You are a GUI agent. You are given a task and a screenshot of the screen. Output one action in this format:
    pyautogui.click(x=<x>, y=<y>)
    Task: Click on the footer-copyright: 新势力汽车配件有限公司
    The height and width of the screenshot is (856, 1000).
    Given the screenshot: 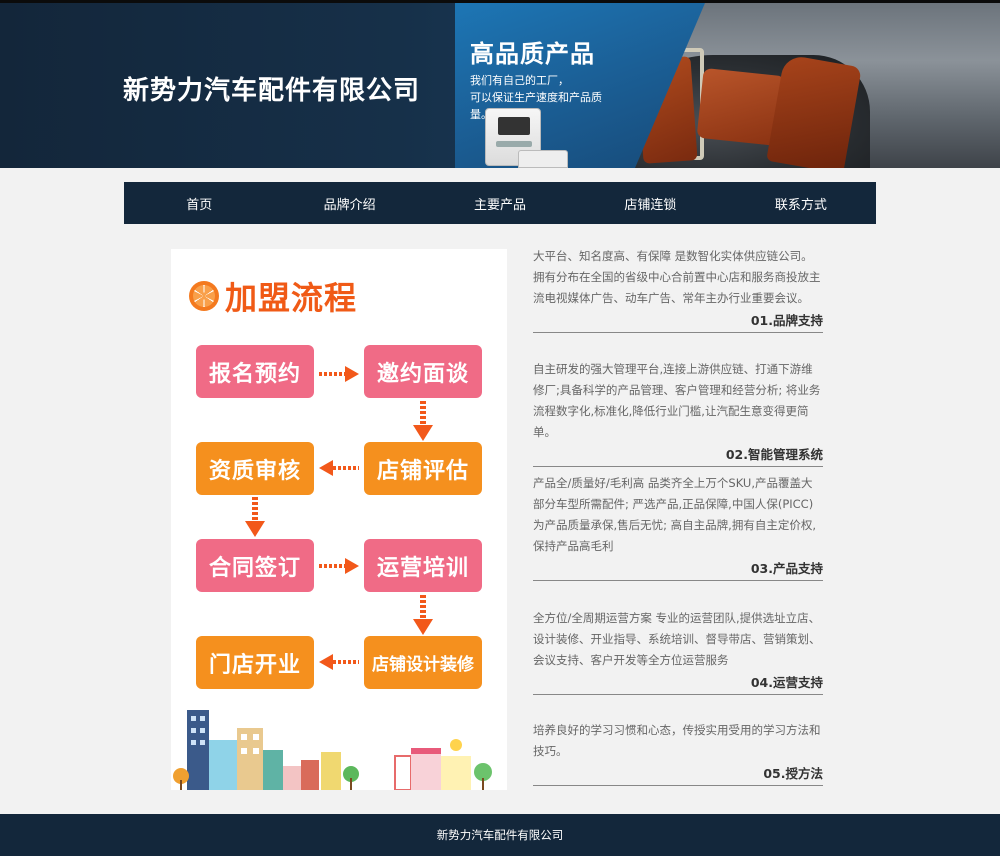 What is the action you would take?
    pyautogui.click(x=500, y=835)
    